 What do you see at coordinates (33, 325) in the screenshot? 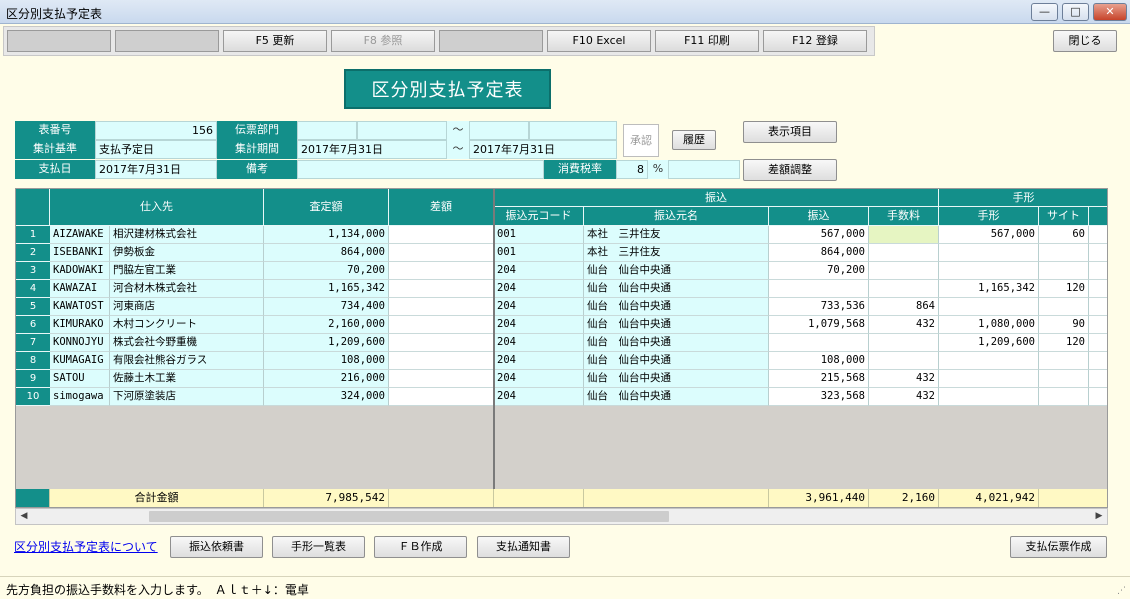
I see `row-number: 6` at bounding box center [33, 325].